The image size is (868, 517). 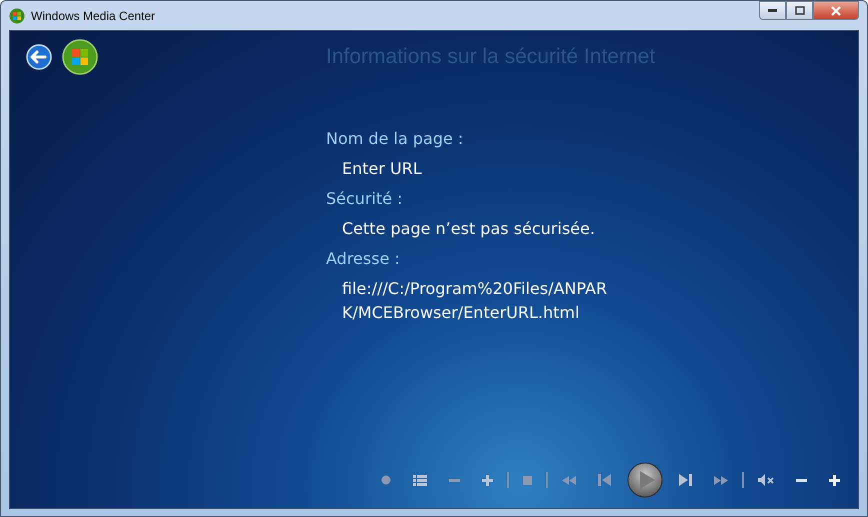 What do you see at coordinates (475, 289) in the screenshot?
I see `field-value: file:///C:/Program%20Files/ANPAR` at bounding box center [475, 289].